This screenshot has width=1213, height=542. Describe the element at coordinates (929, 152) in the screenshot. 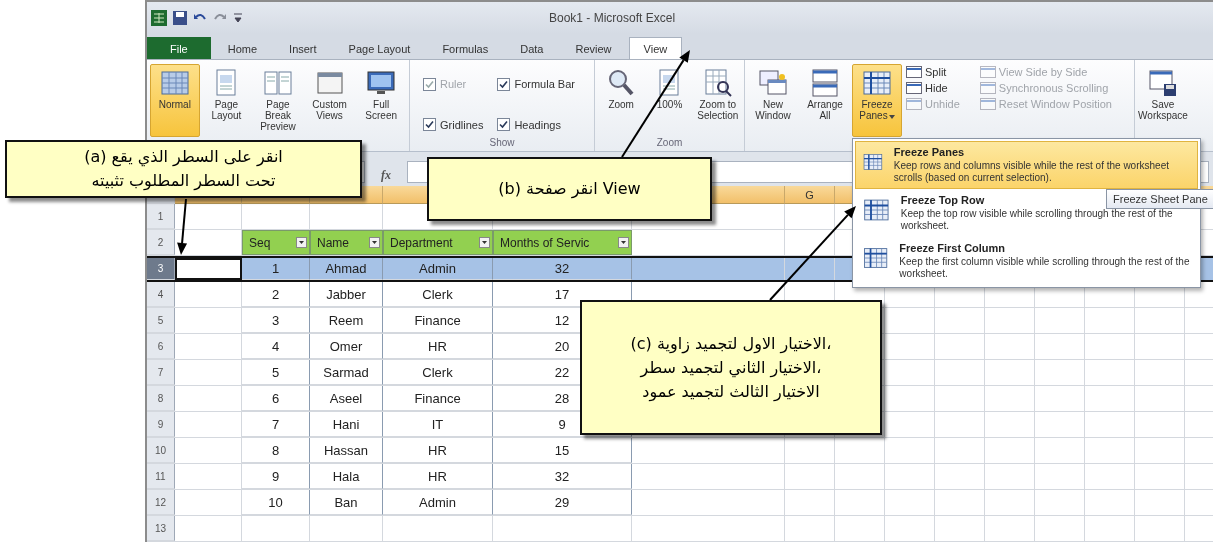

I see `menu-item-title: Freeze Panes` at that location.